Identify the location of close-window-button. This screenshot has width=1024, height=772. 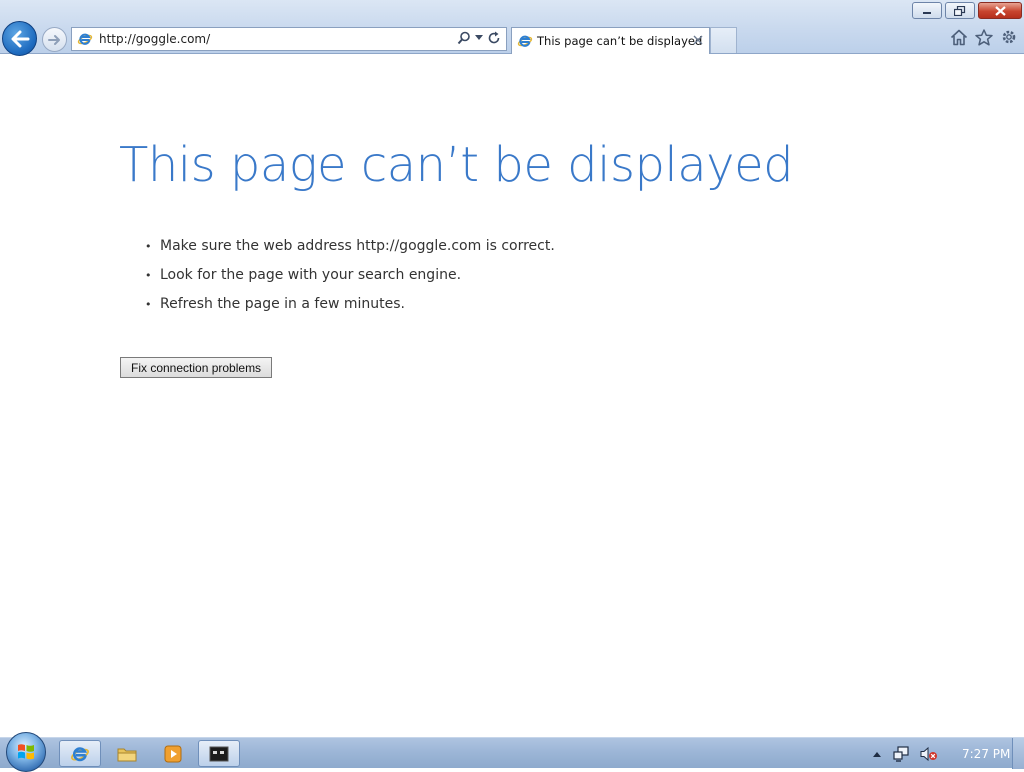
(1000, 10).